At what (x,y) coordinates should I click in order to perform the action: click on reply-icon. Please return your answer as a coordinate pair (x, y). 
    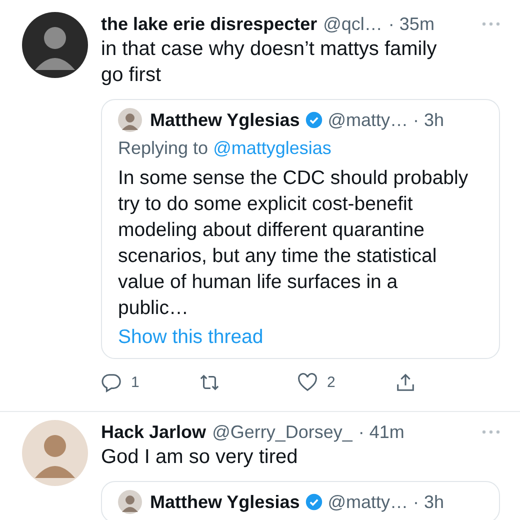
    Looking at the image, I should click on (111, 382).